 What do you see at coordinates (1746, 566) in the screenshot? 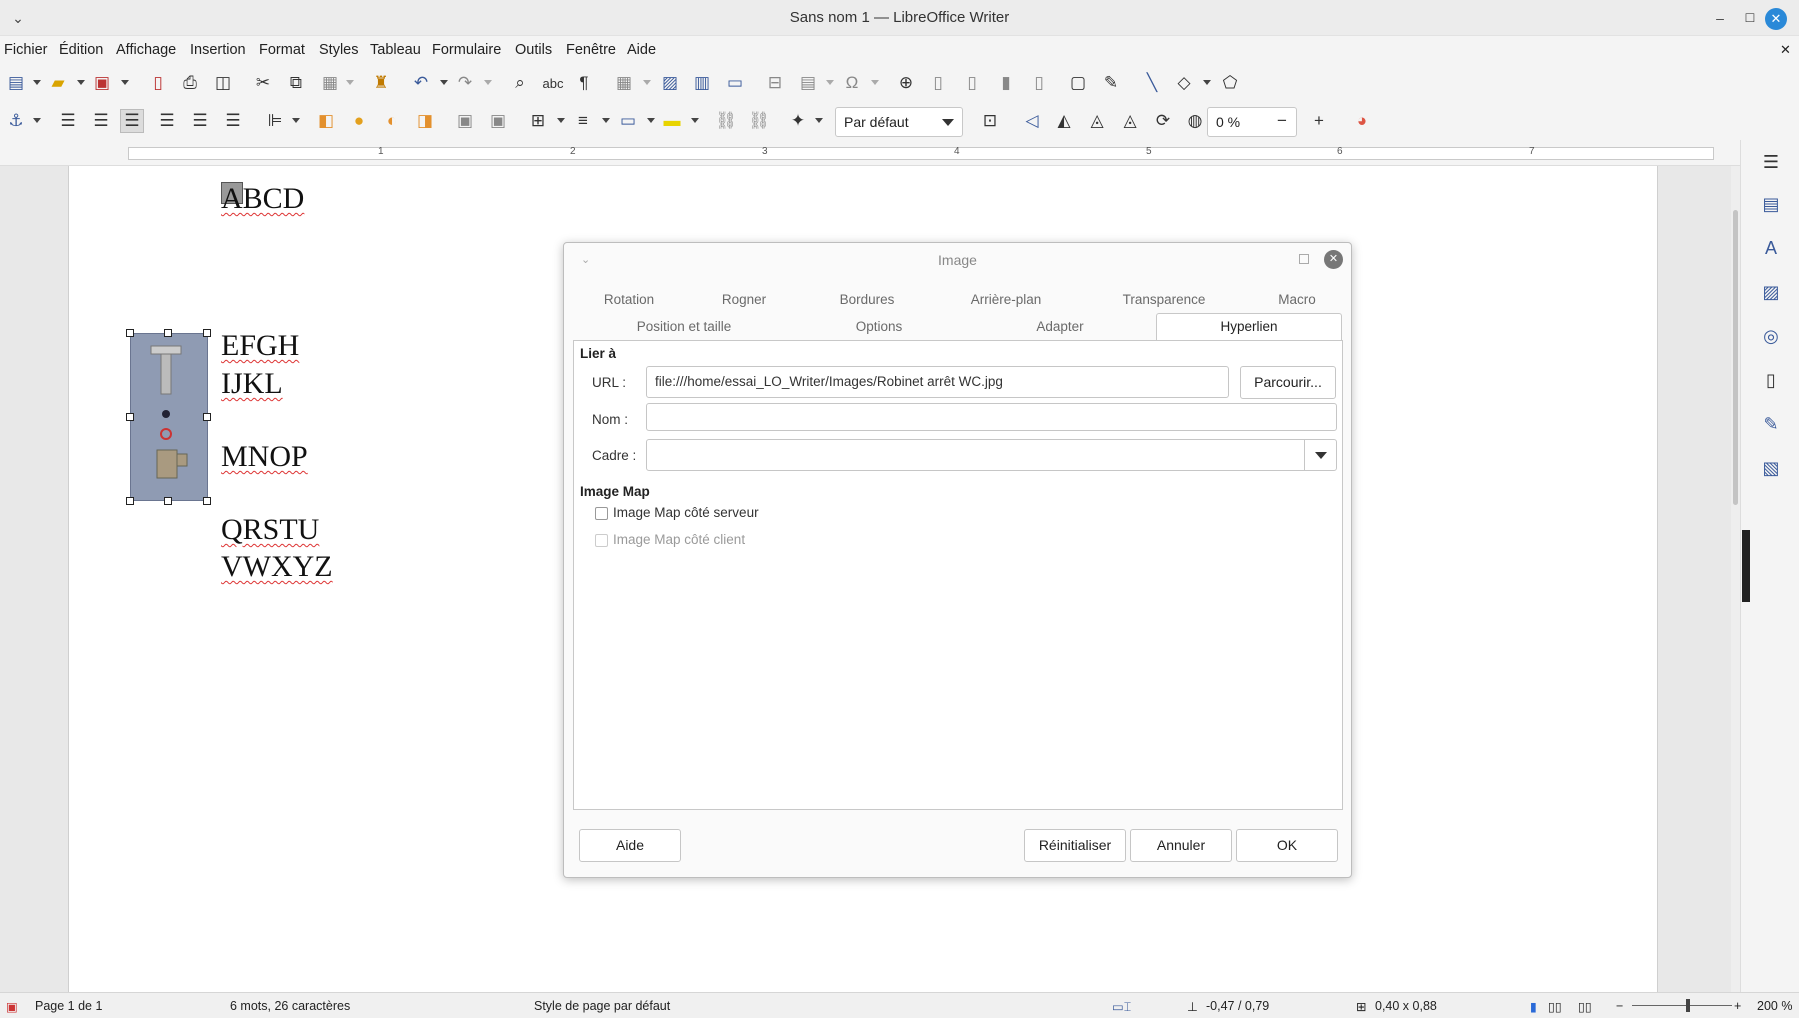
I see `sidebar-splitter` at bounding box center [1746, 566].